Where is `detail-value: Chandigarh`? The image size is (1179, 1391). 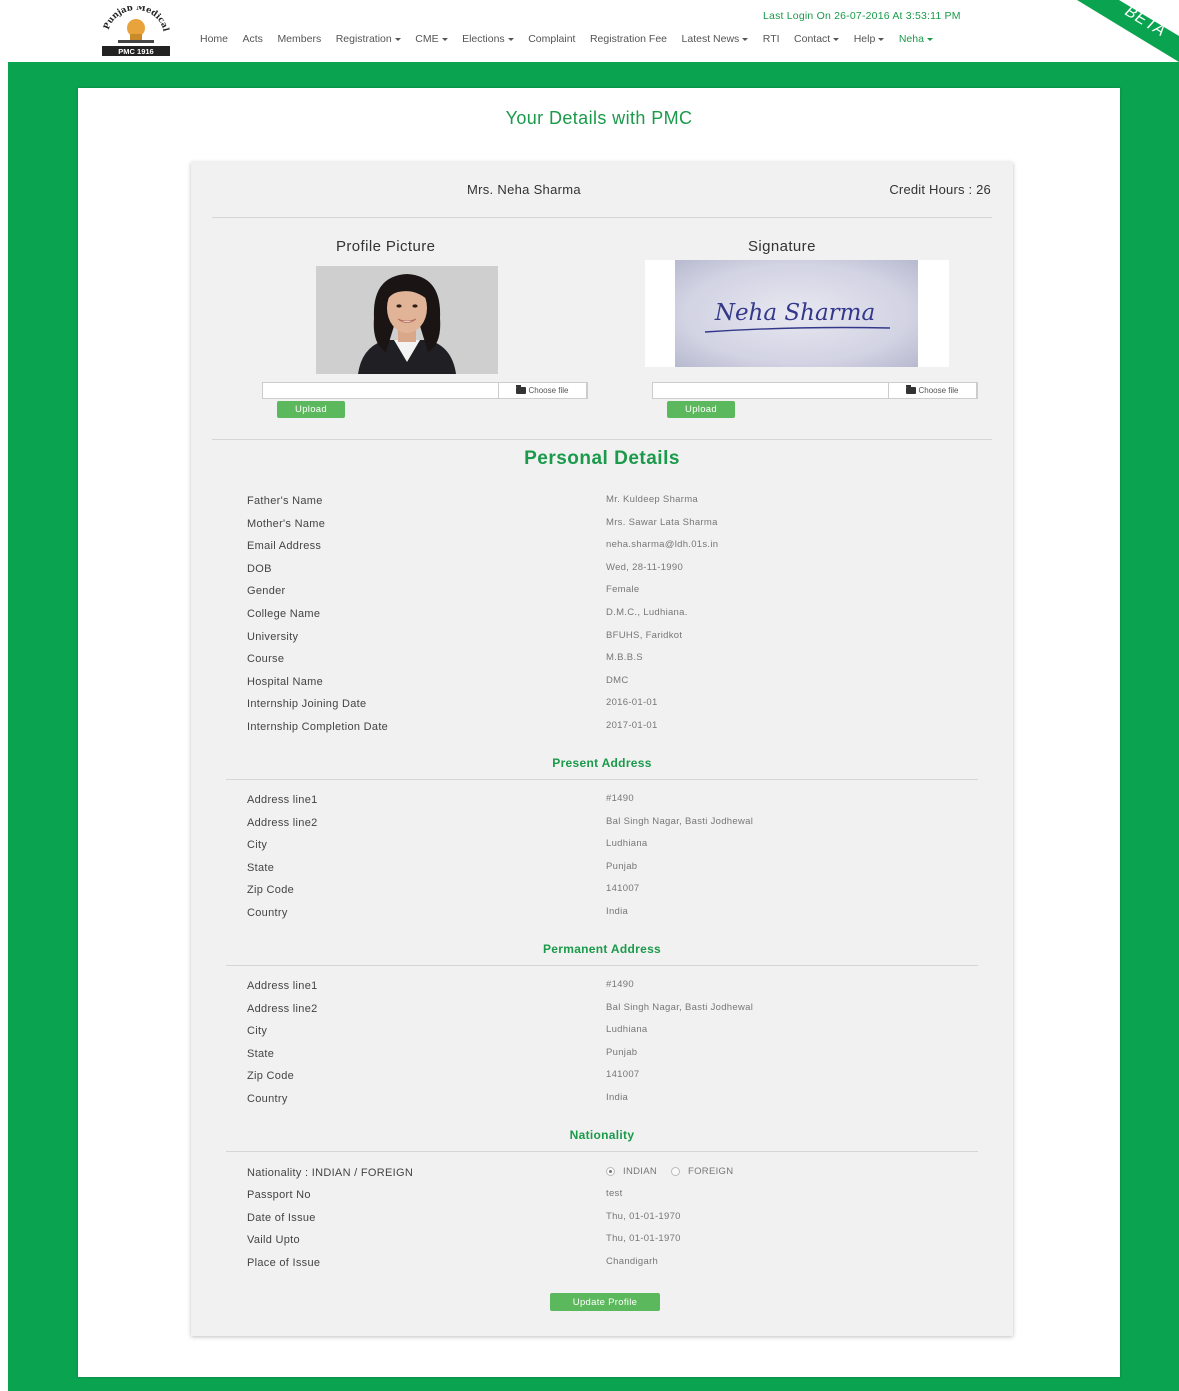
detail-value: Chandigarh is located at coordinates (632, 1261).